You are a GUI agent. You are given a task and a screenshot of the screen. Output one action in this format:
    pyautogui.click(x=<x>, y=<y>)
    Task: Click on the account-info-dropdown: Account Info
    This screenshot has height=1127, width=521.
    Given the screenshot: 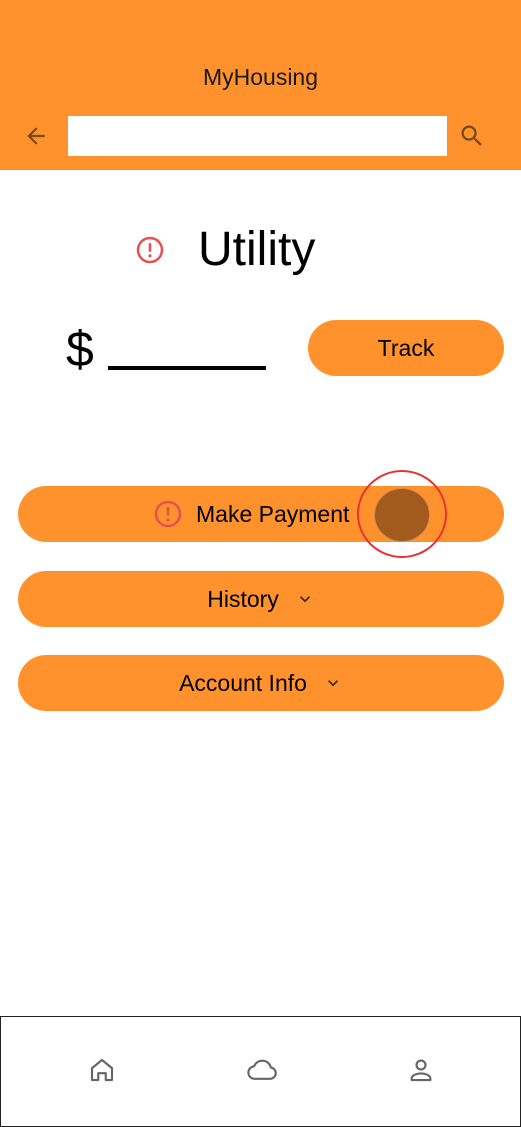 What is the action you would take?
    pyautogui.click(x=261, y=683)
    